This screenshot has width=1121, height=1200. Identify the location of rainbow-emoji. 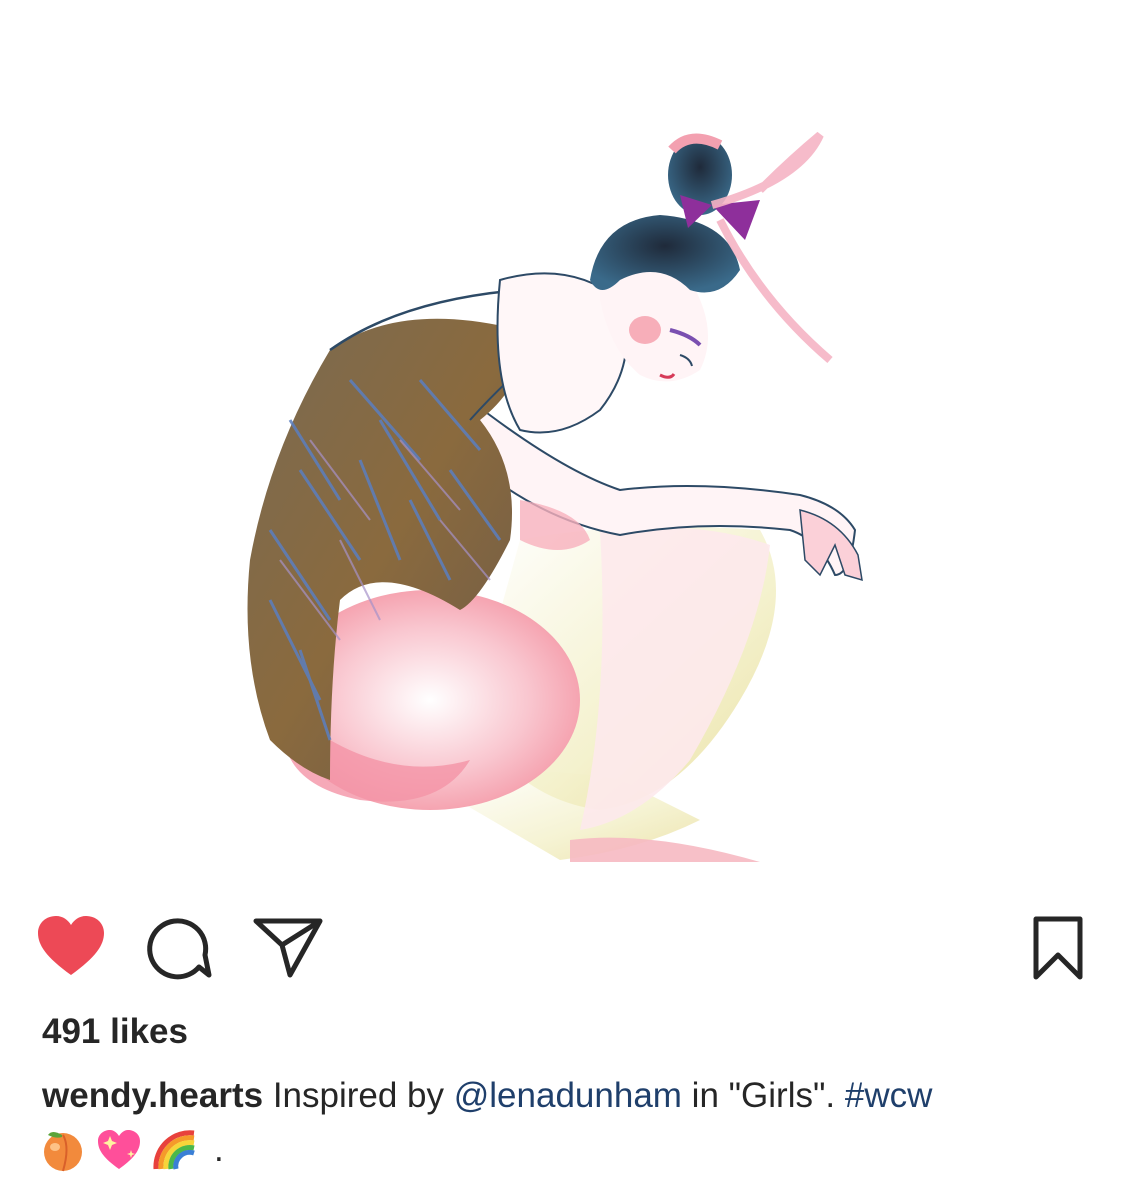
(175, 1150).